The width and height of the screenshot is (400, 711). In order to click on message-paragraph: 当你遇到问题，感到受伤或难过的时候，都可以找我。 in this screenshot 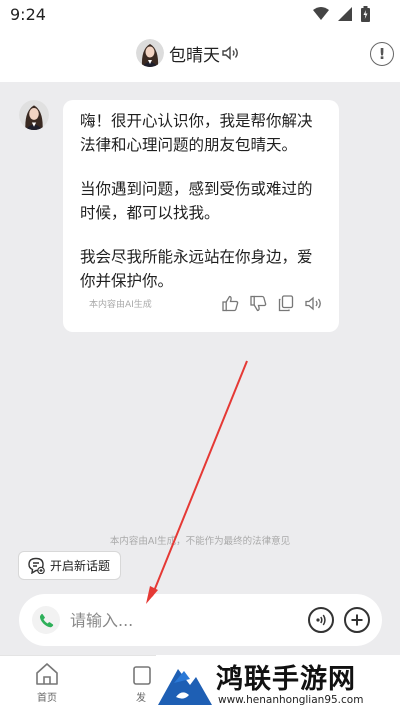, I will do `click(196, 201)`.